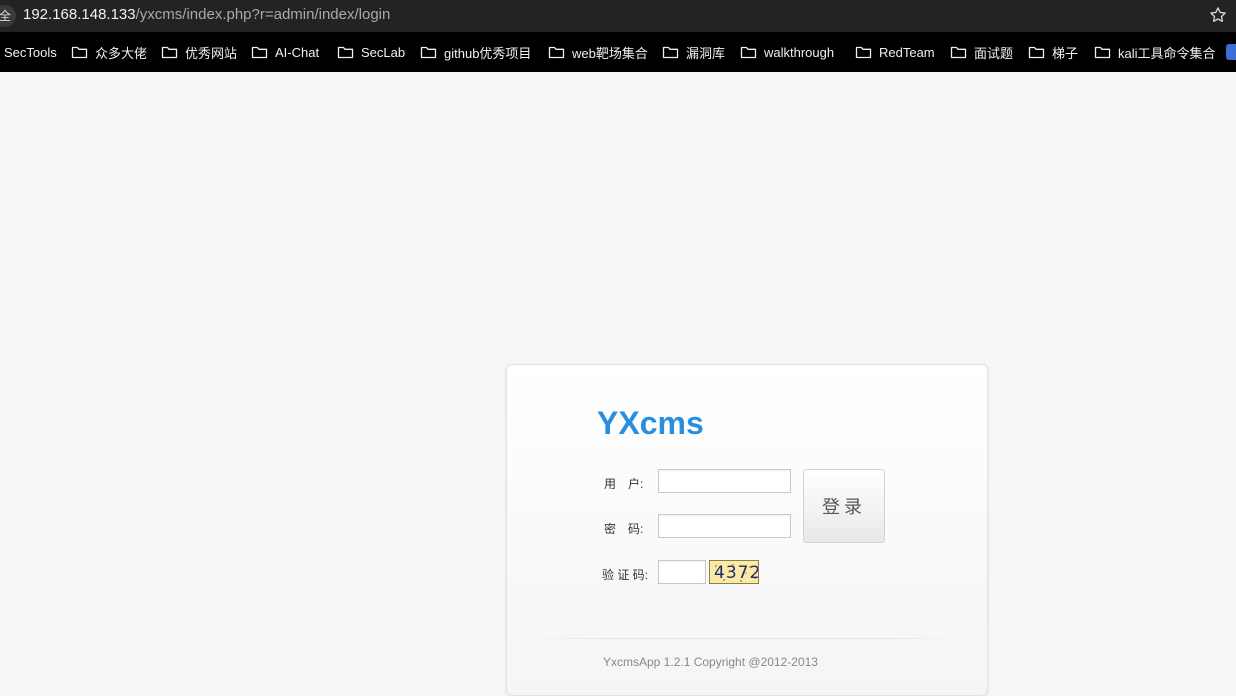 This screenshot has height=696, width=1236. I want to click on bookmark-item: RedTeam, so click(895, 52).